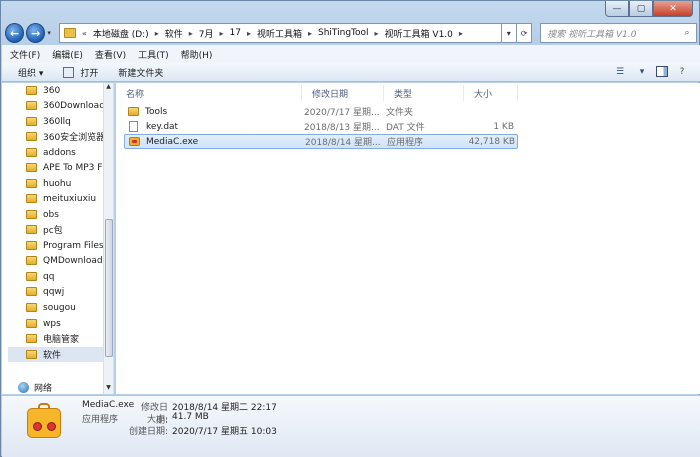 Image resolution: width=700 pixels, height=457 pixels. Describe the element at coordinates (662, 71) in the screenshot. I see `preview-pane-icon` at that location.